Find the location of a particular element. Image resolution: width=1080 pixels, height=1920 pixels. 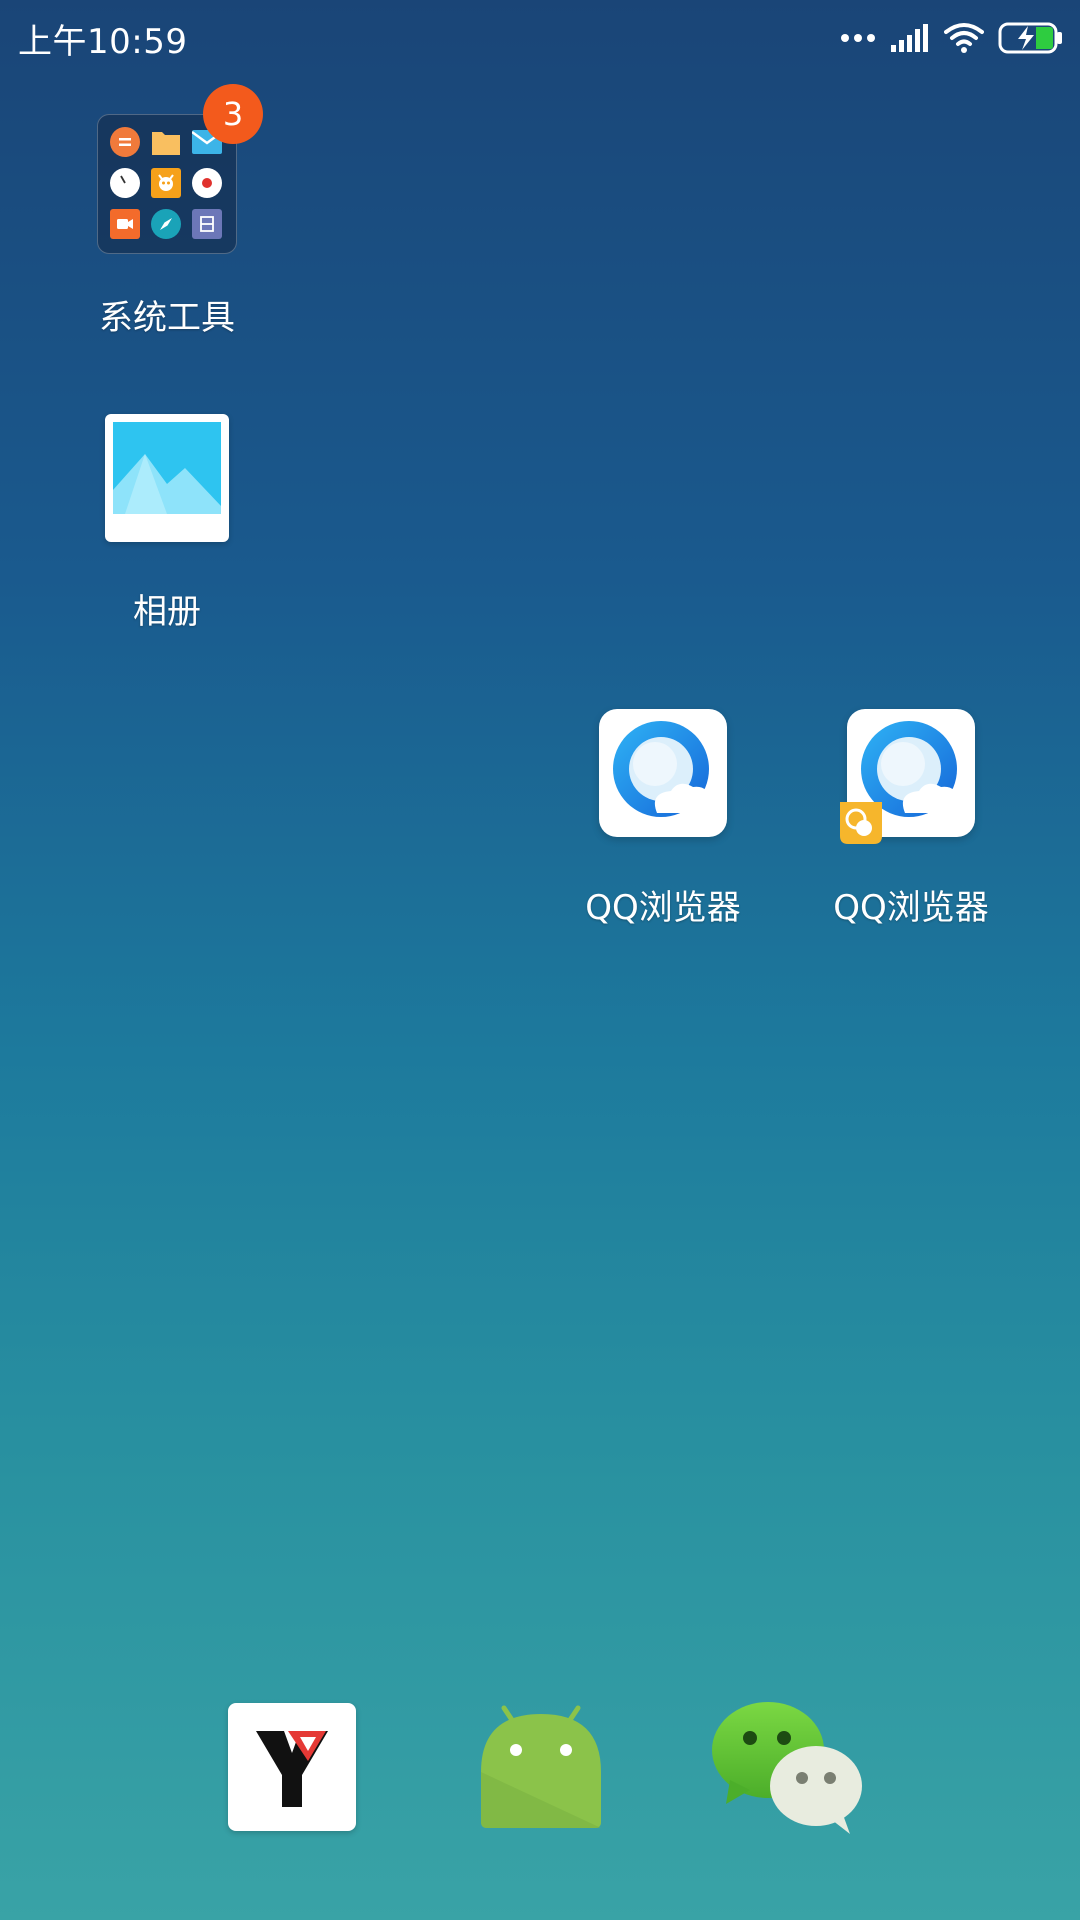

video-icon is located at coordinates (125, 224).